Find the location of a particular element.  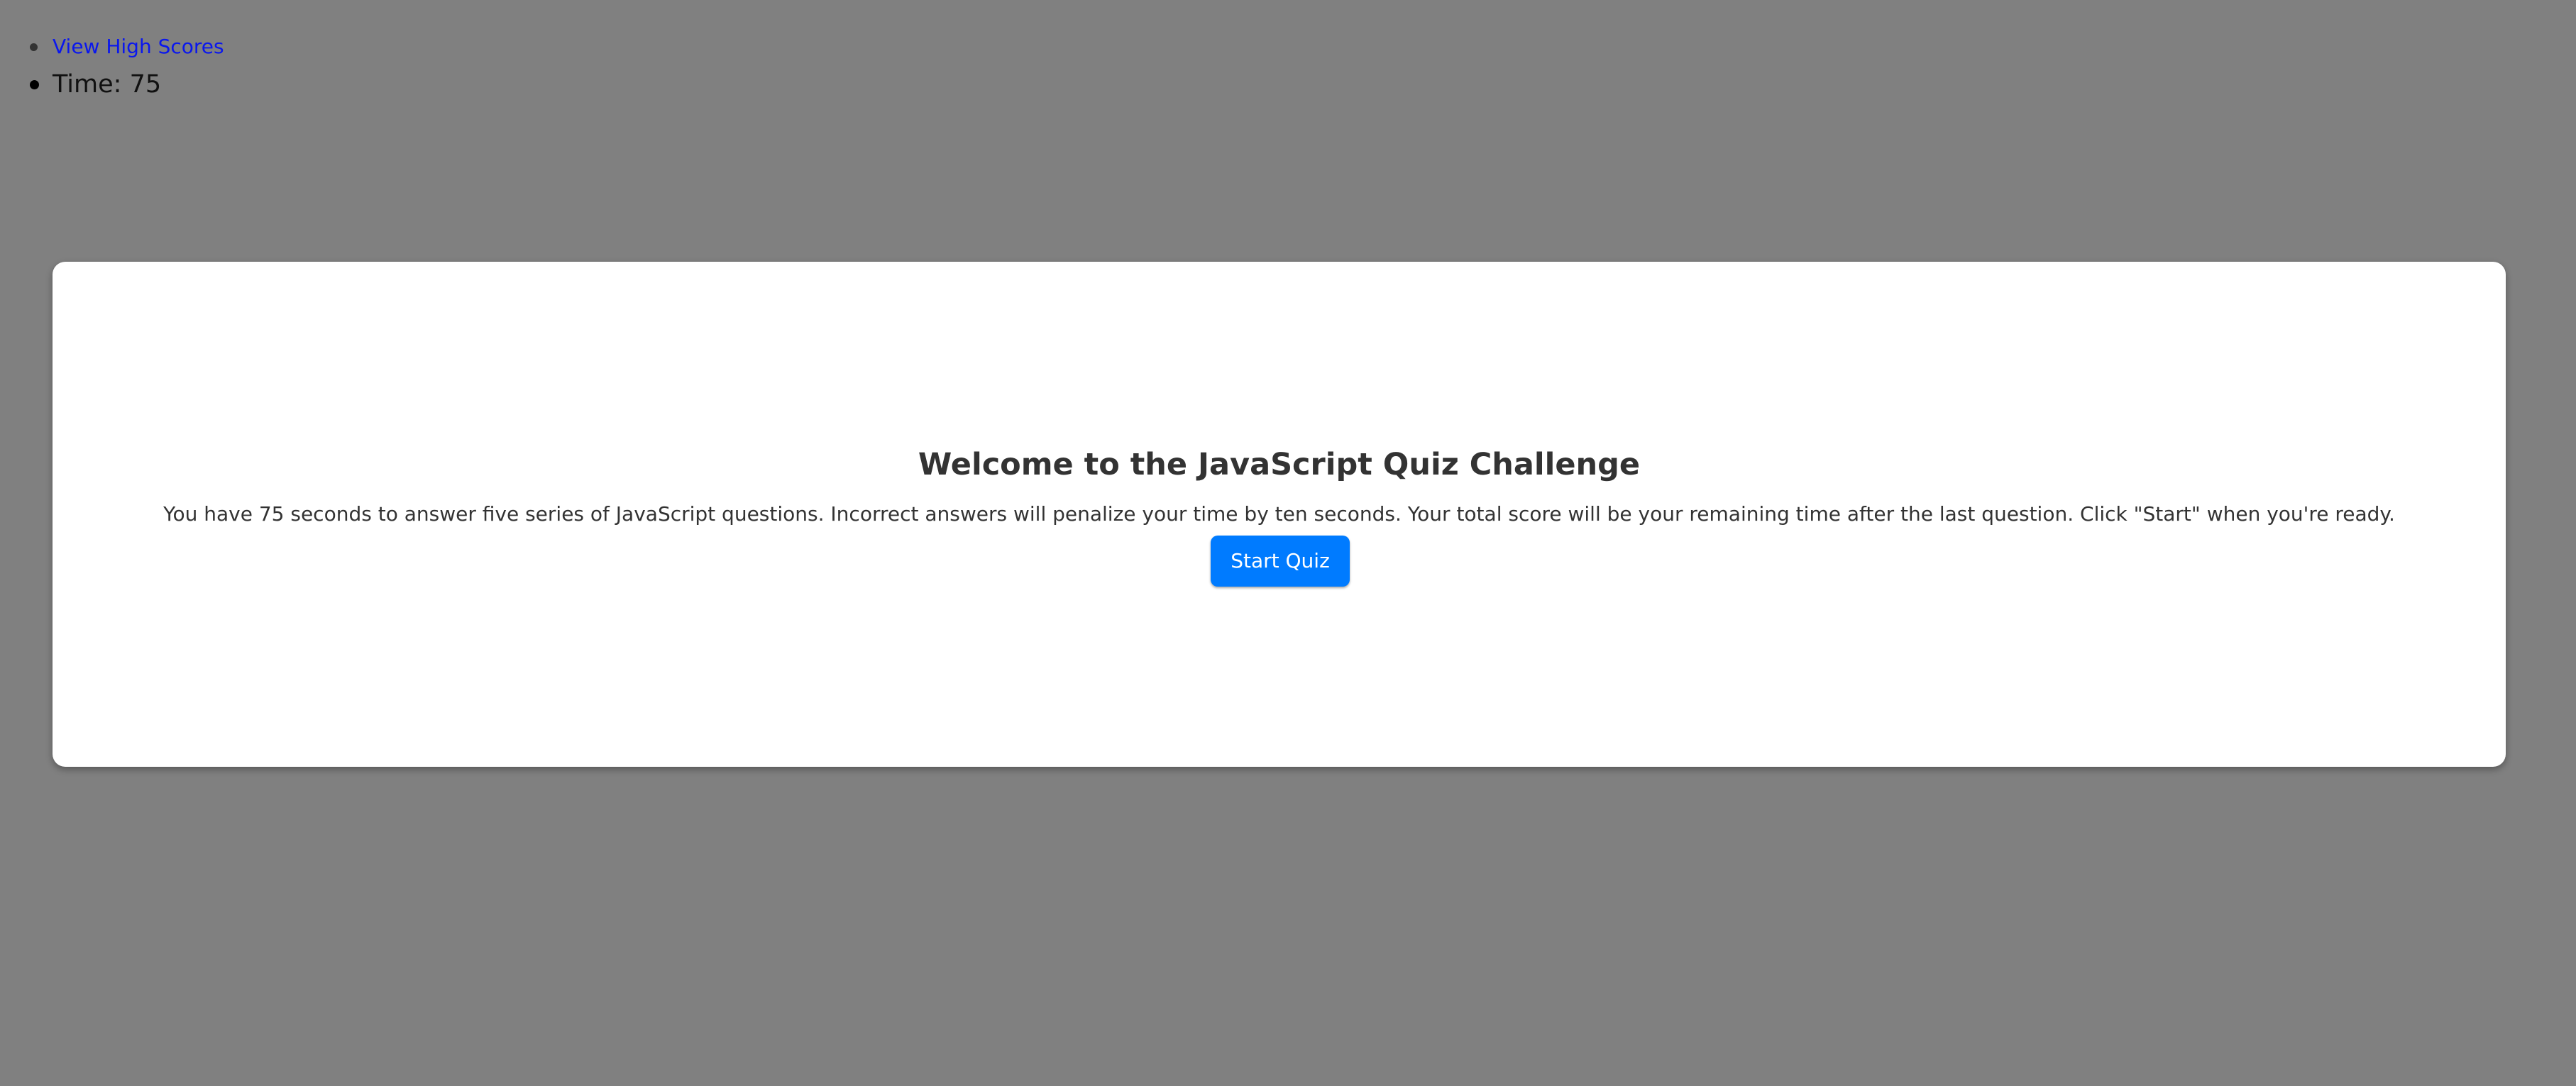

timer-text: Time: 75 is located at coordinates (107, 84).